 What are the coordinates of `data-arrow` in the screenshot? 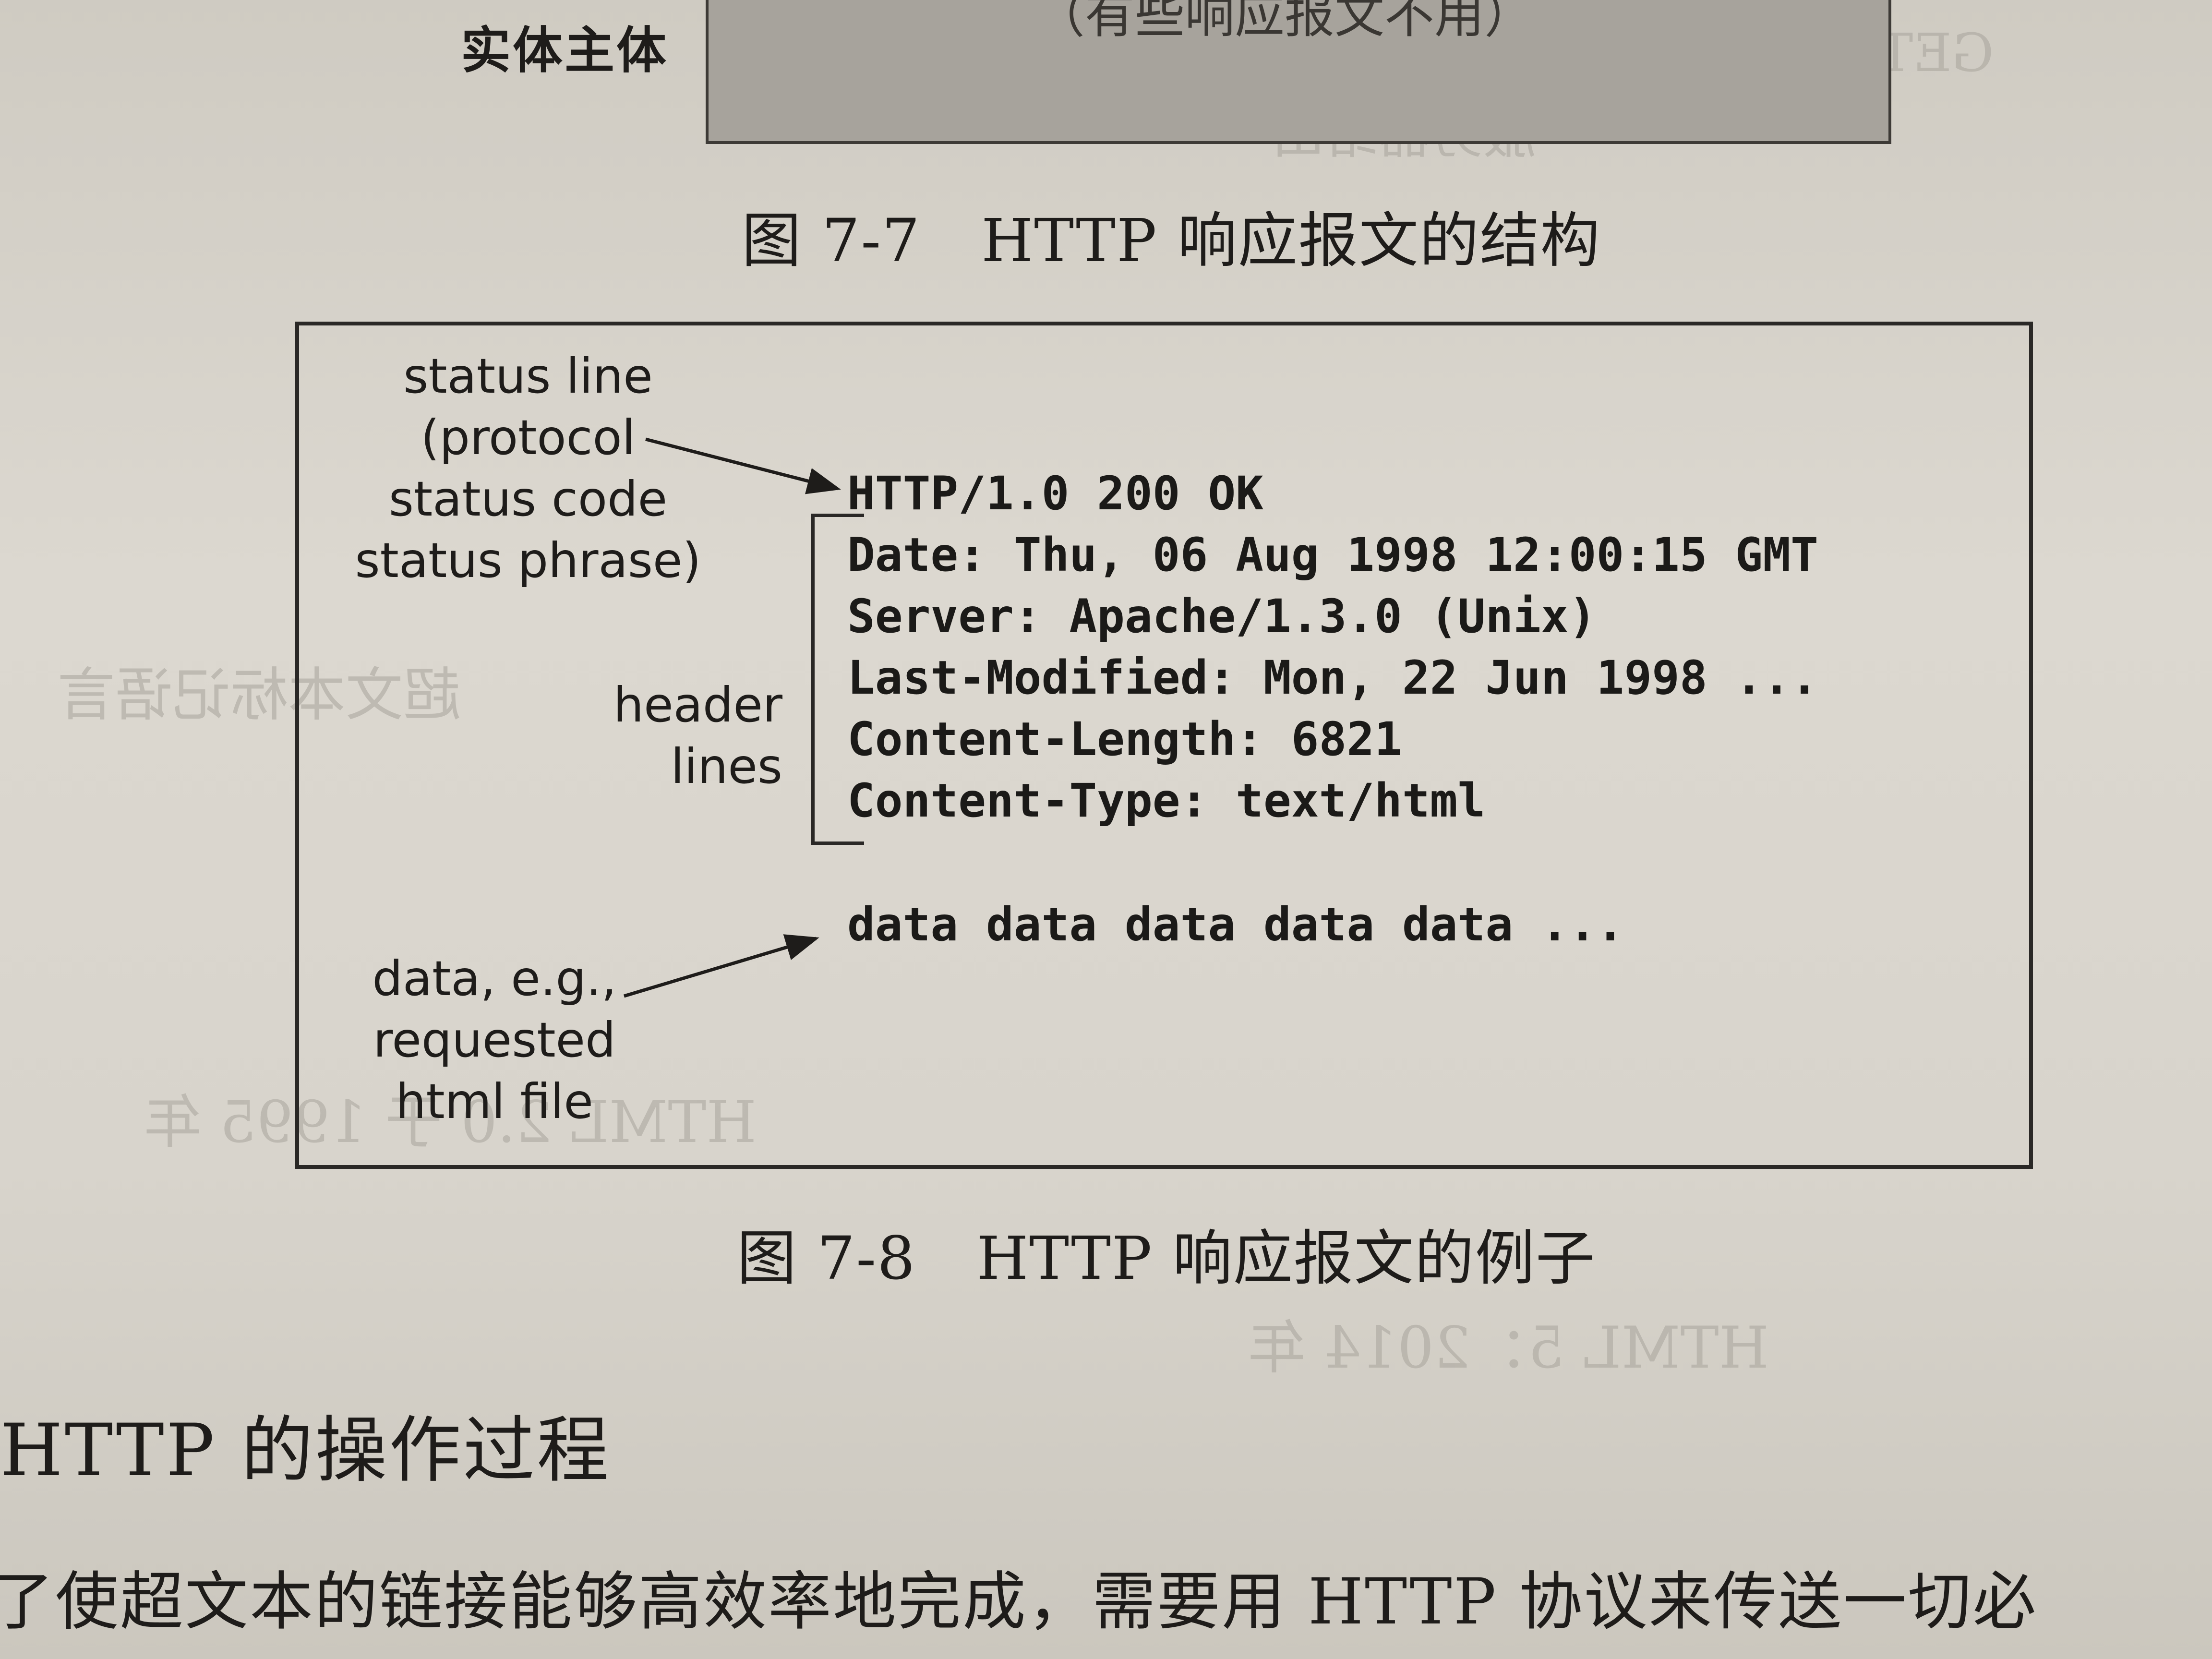 It's located at (721, 966).